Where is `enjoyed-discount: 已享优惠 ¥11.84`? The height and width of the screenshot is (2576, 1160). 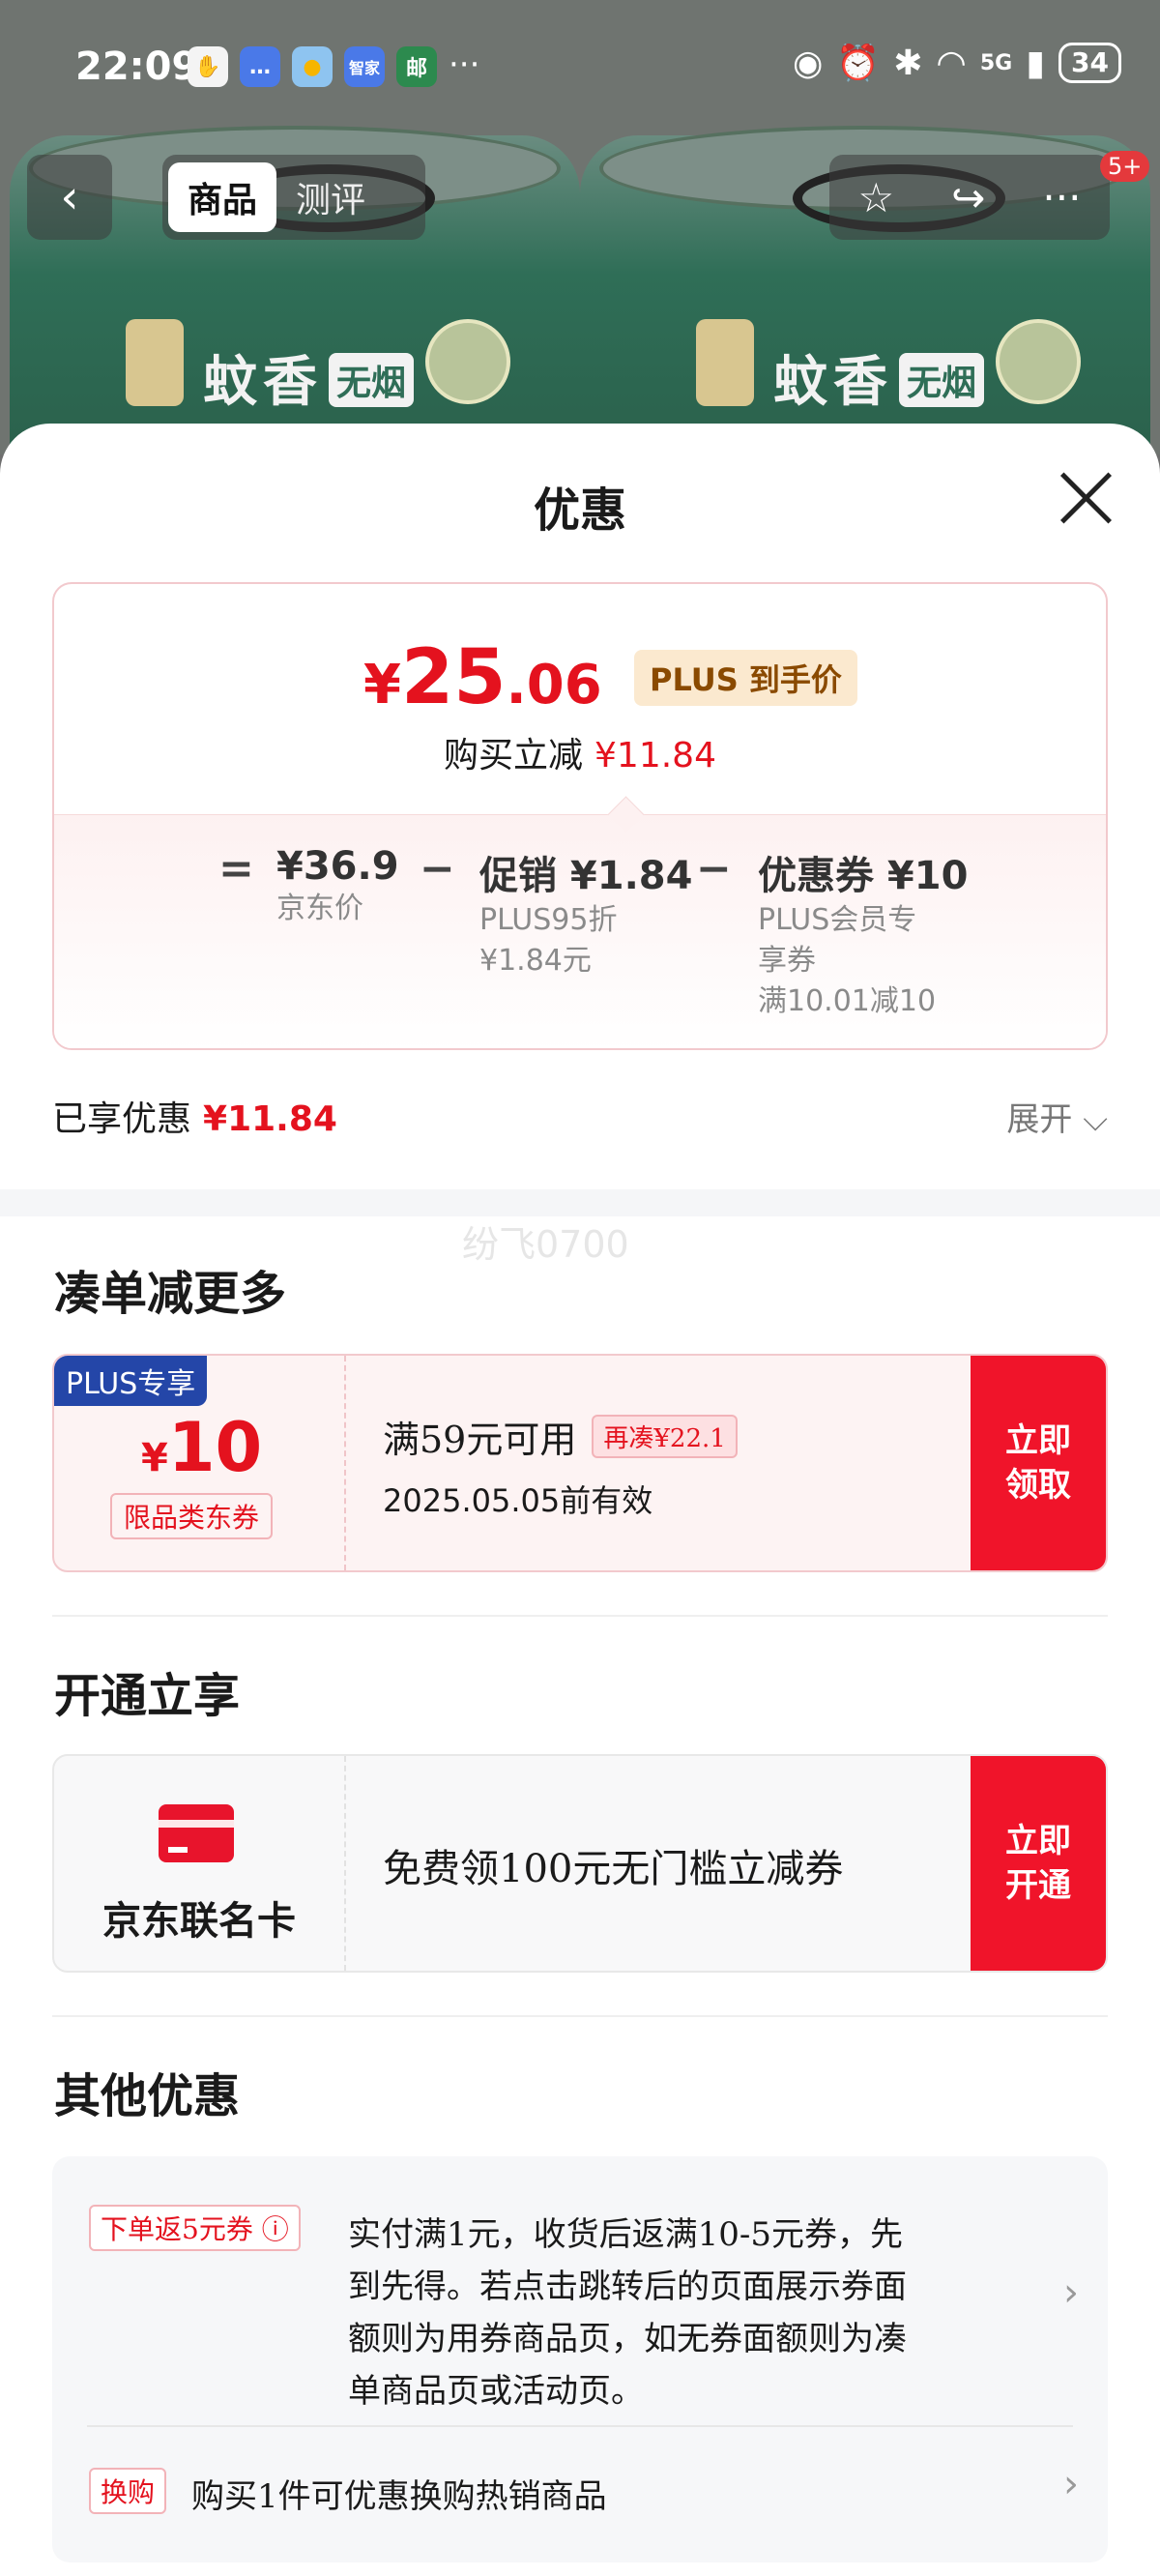
enjoyed-discount: 已享优惠 ¥11.84 is located at coordinates (195, 1119).